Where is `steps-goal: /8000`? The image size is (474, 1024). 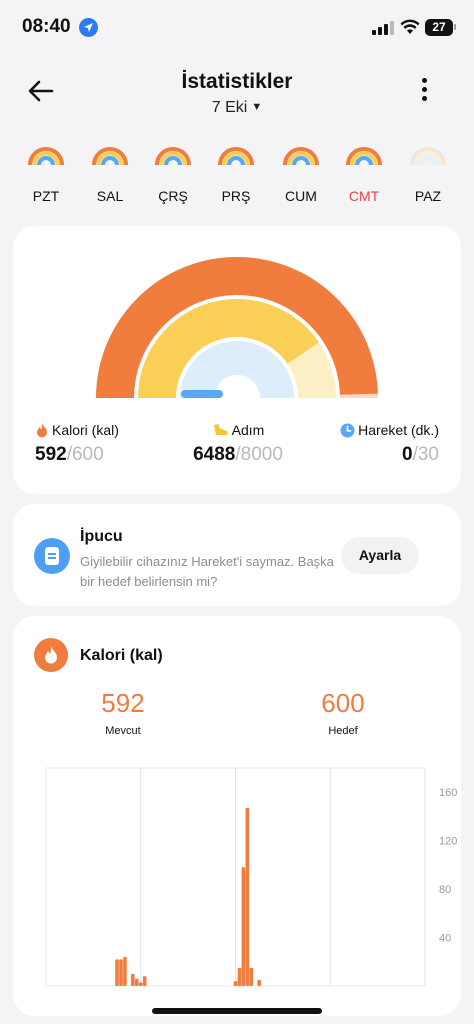
steps-goal: /8000 is located at coordinates (259, 454).